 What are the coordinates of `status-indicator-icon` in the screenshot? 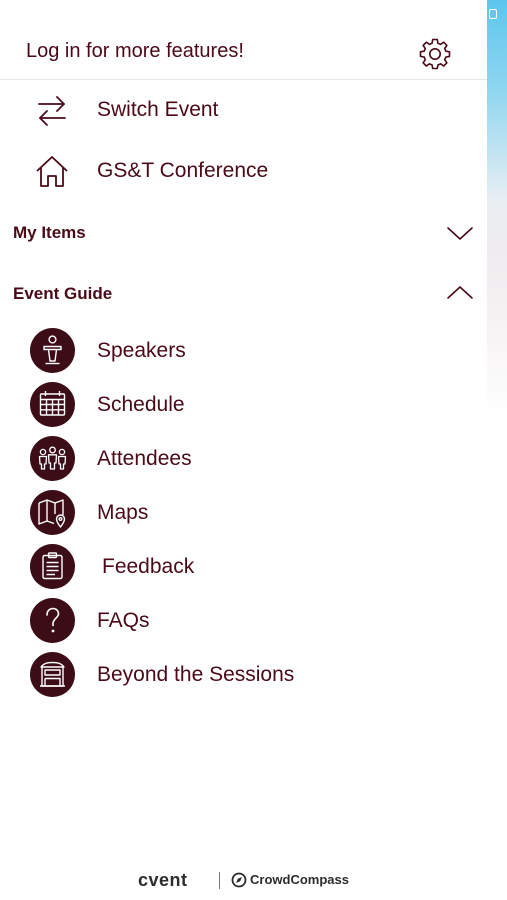 It's located at (493, 14).